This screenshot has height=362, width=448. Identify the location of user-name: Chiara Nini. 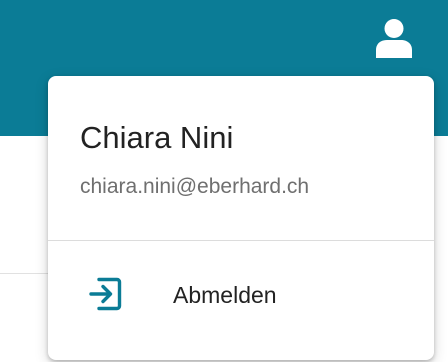
(157, 137).